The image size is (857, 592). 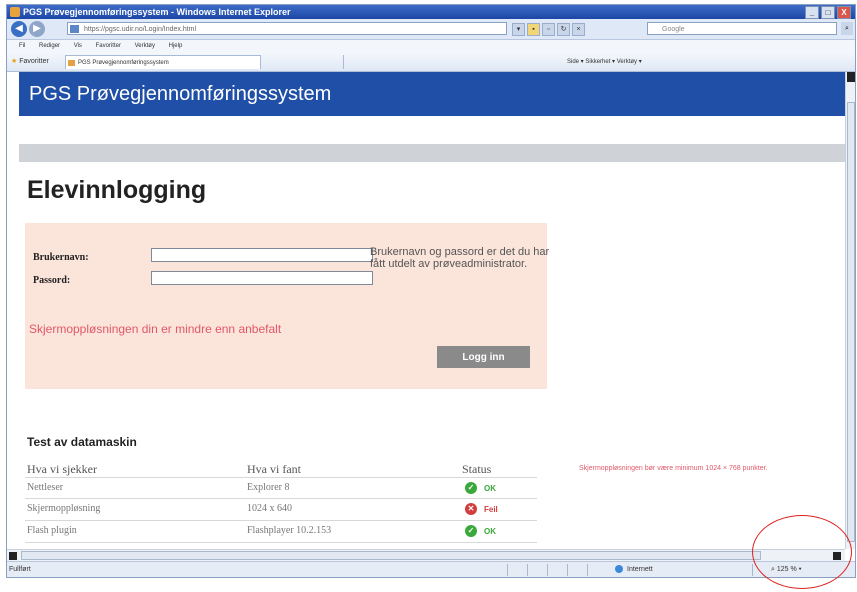 What do you see at coordinates (640, 569) in the screenshot?
I see `zone-text: Internett` at bounding box center [640, 569].